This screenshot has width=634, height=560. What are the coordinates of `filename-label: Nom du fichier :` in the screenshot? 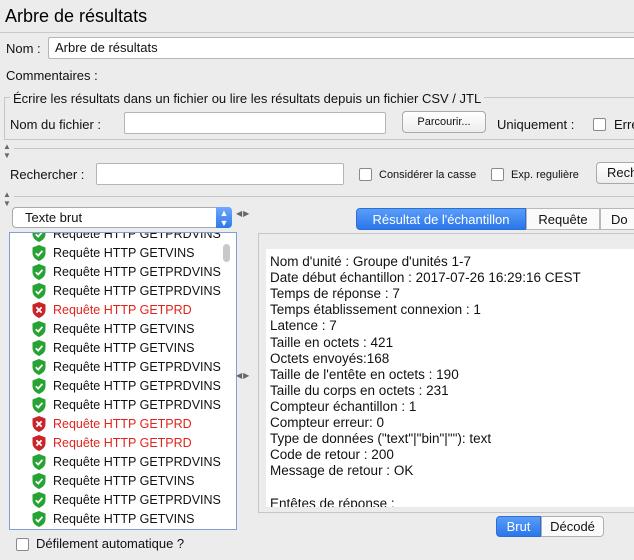 It's located at (56, 124).